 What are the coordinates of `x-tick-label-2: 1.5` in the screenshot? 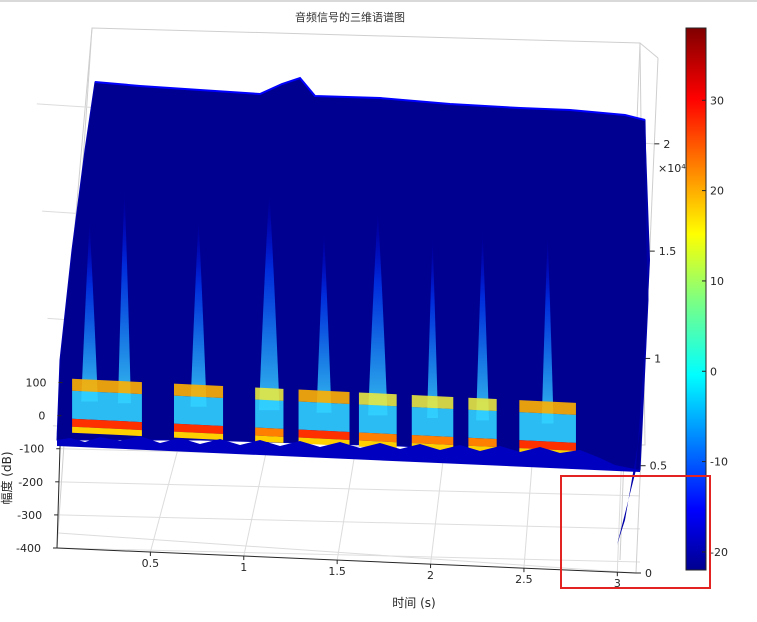 It's located at (337, 571).